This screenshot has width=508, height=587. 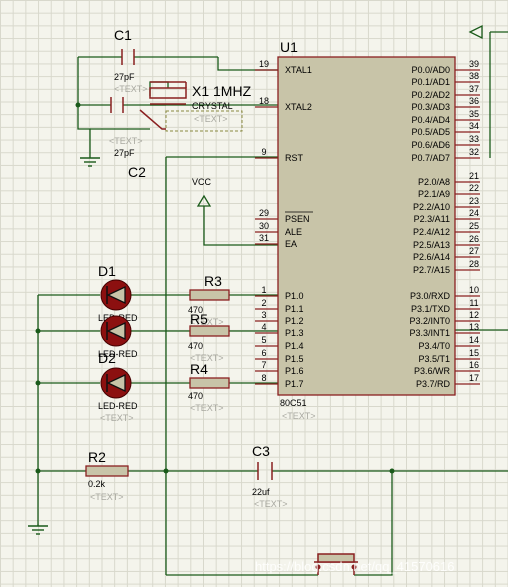 What do you see at coordinates (474, 353) in the screenshot?
I see `pin-number: 15` at bounding box center [474, 353].